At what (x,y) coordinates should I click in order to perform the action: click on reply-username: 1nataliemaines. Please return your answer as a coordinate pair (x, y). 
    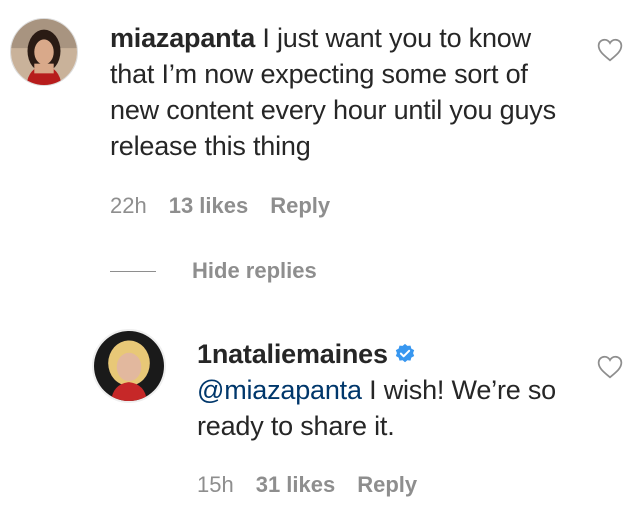
    Looking at the image, I should click on (292, 354).